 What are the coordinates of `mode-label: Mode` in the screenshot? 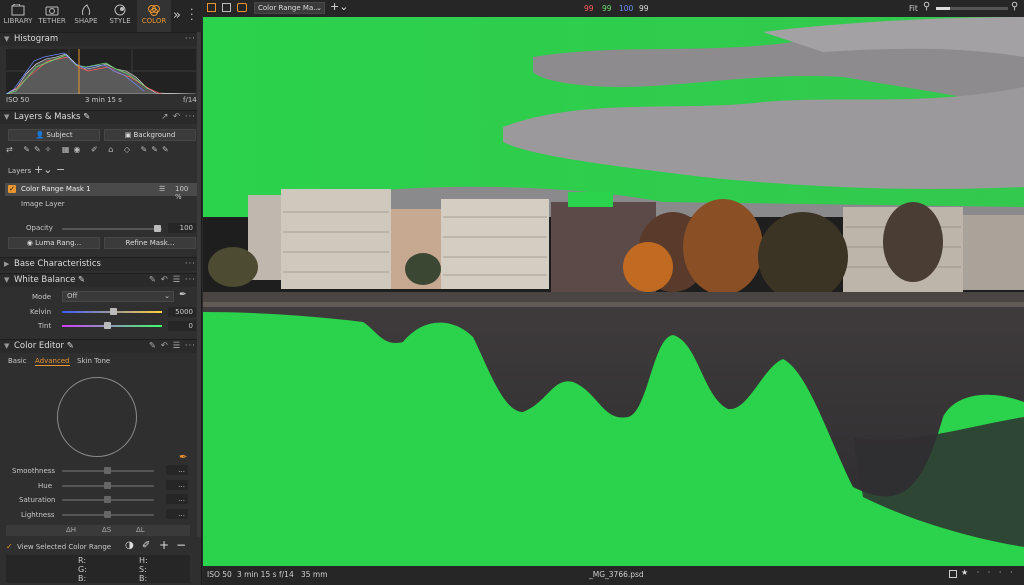 It's located at (42, 297).